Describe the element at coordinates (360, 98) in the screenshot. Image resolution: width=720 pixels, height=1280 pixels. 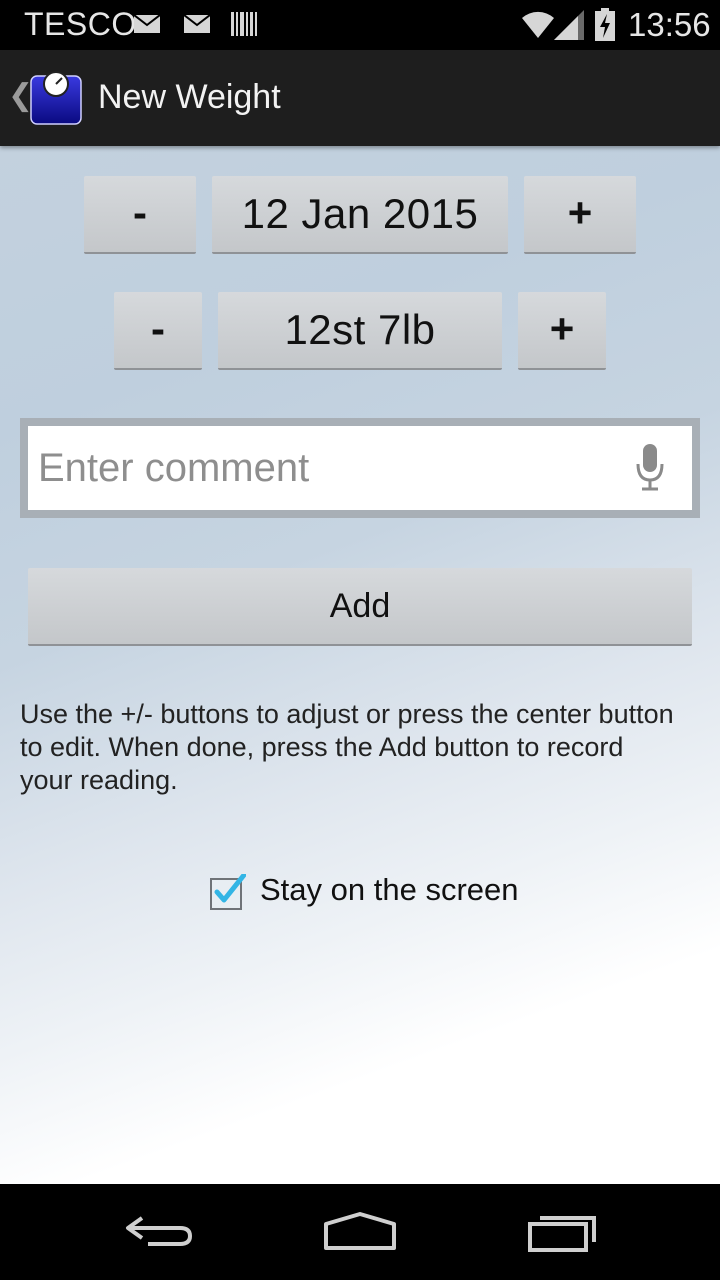
I see `action-bar: ❮ New Weight` at that location.